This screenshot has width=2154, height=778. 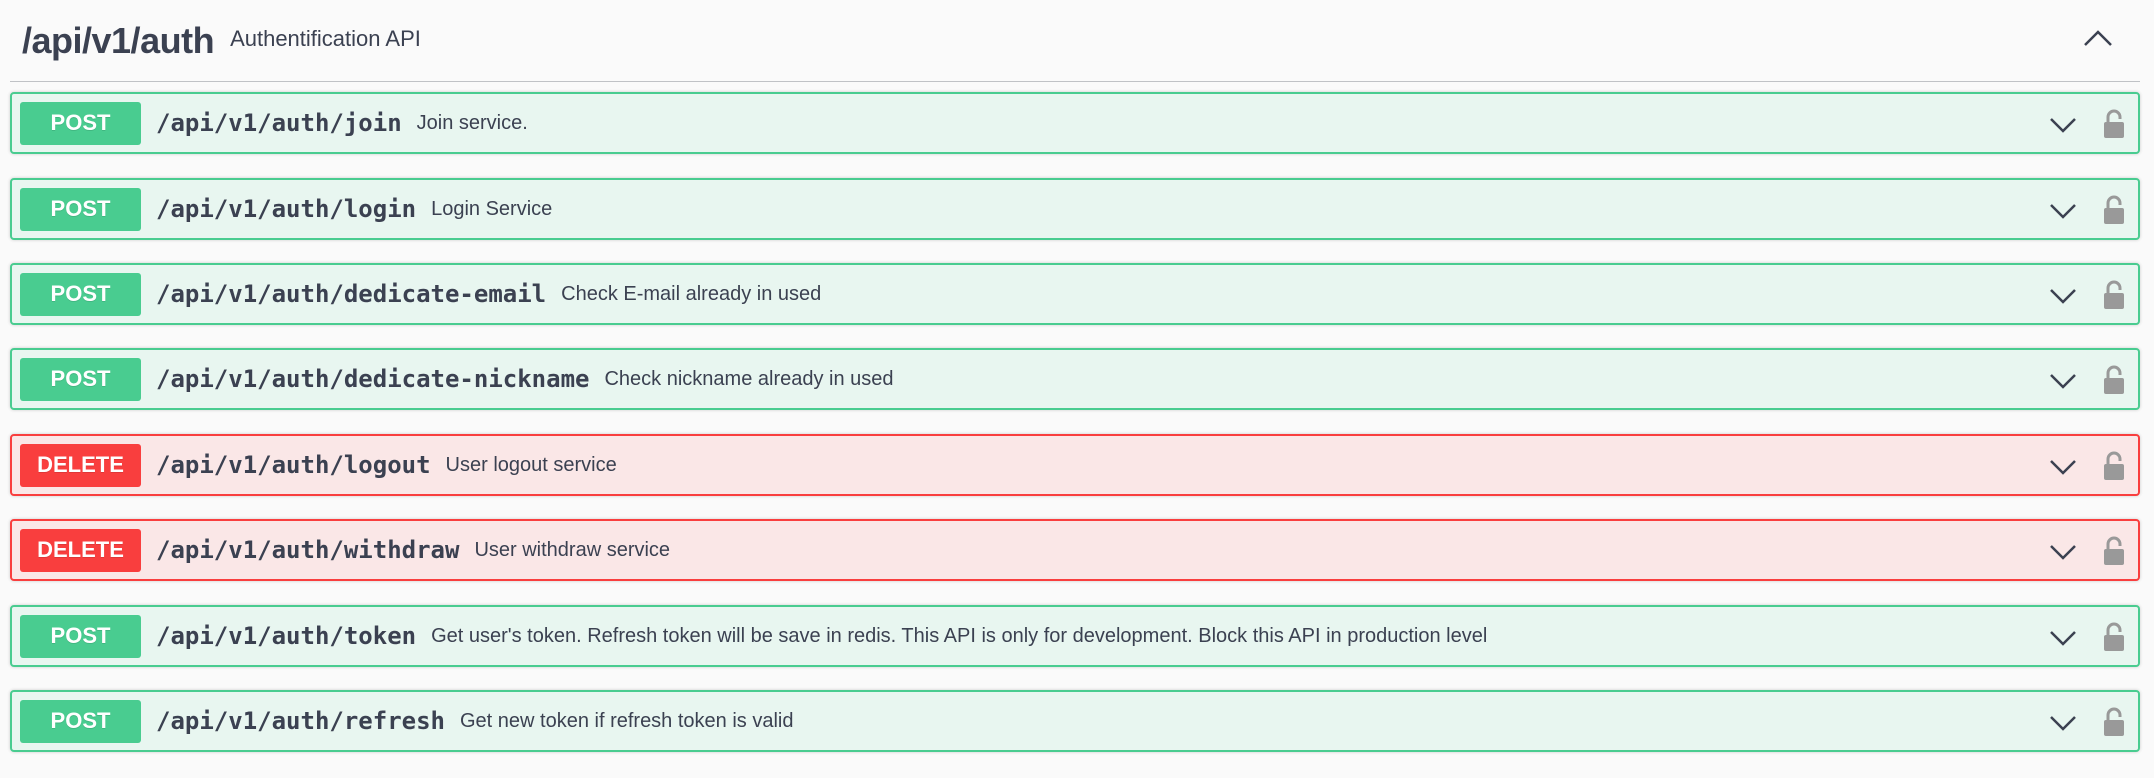 What do you see at coordinates (293, 465) in the screenshot?
I see `operation-path: /api/v1/auth/logout` at bounding box center [293, 465].